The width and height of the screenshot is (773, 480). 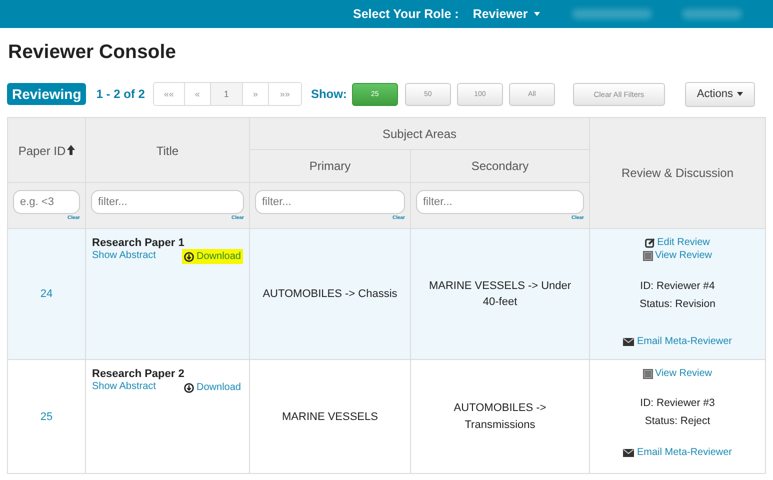 What do you see at coordinates (500, 417) in the screenshot?
I see `table-cell: AUTOMOBILES -> Transmissions` at bounding box center [500, 417].